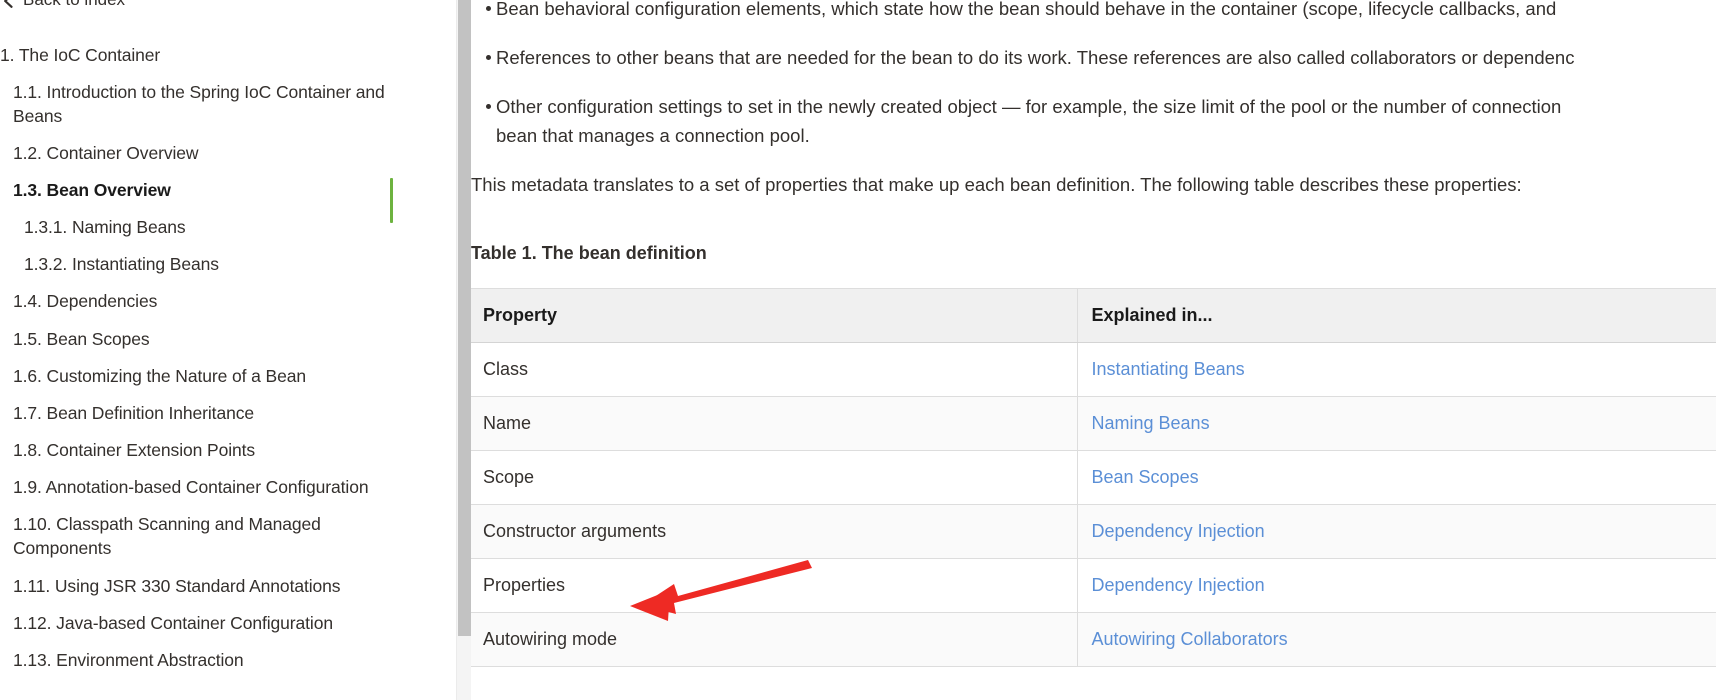 This screenshot has height=700, width=1730. Describe the element at coordinates (128, 659) in the screenshot. I see `sidebar-item-label: 1.13. Environment Abstraction` at that location.